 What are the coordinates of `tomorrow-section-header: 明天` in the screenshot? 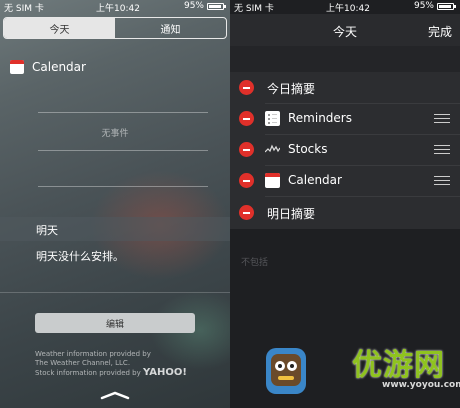 It's located at (115, 229).